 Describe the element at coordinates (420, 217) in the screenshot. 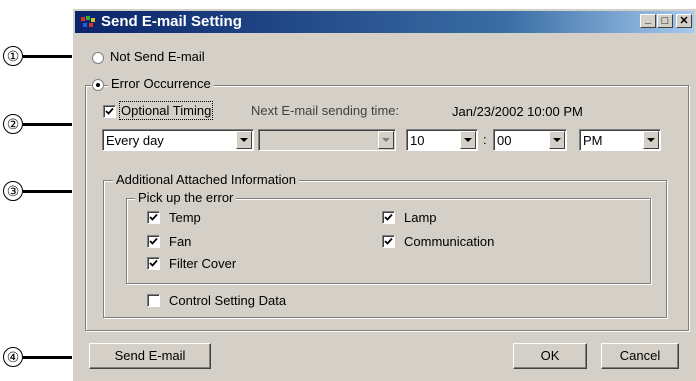

I see `lamp-label: Lamp` at that location.